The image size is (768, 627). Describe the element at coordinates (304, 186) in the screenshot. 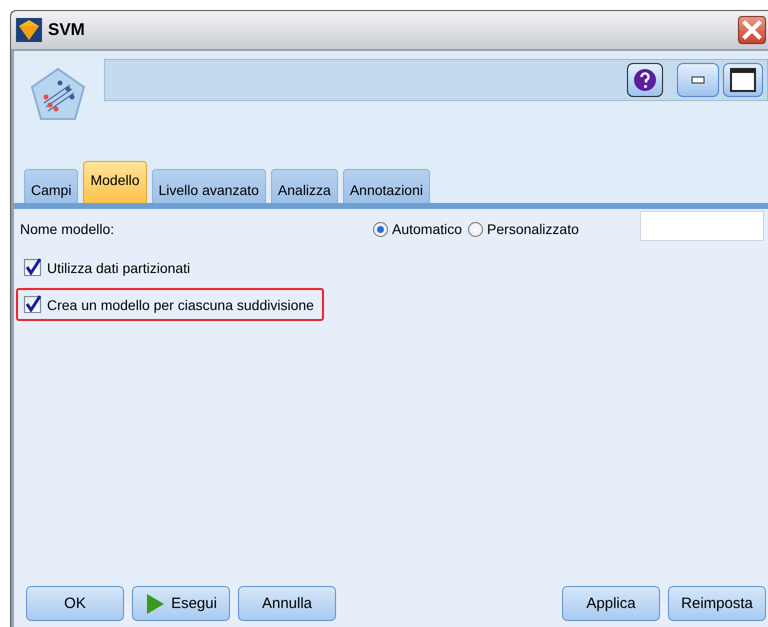

I see `tab: Analizza` at that location.